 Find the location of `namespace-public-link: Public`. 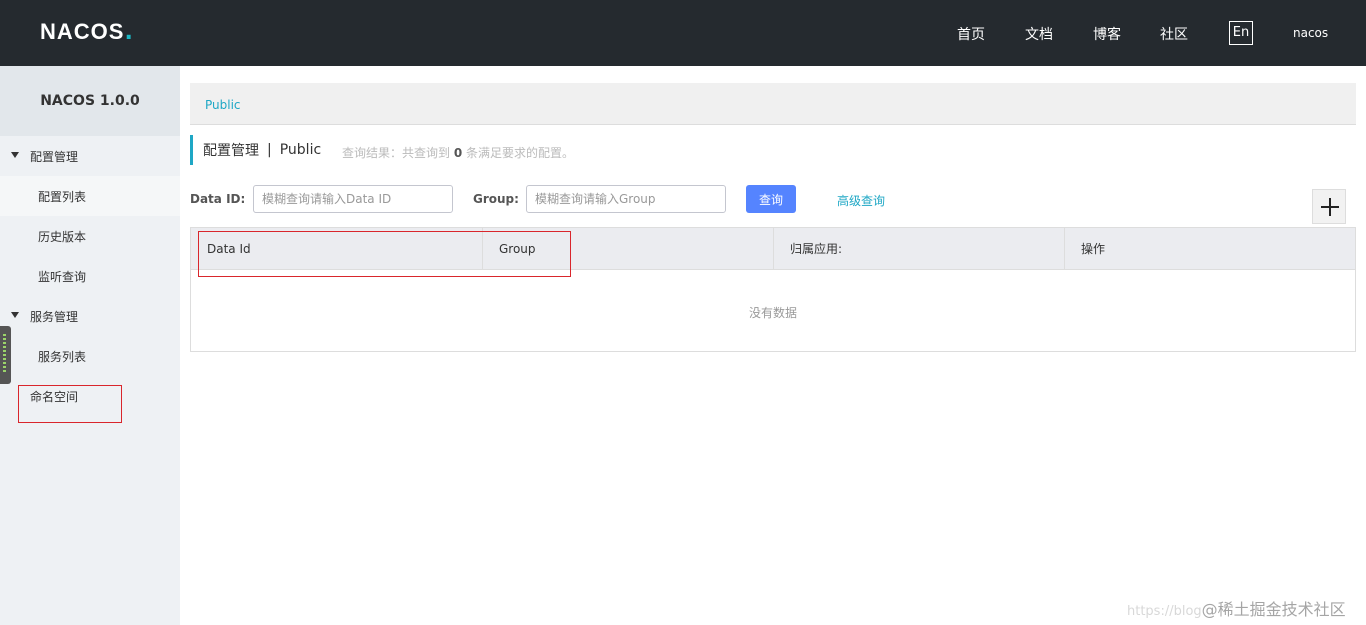

namespace-public-link: Public is located at coordinates (223, 105).